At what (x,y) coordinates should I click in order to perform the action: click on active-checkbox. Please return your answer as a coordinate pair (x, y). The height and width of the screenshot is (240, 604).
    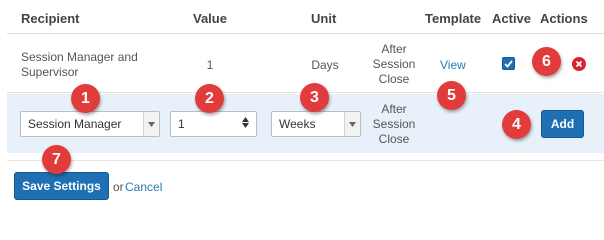
    Looking at the image, I should click on (508, 63).